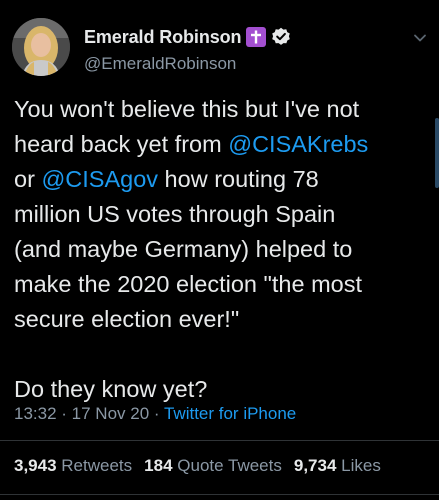  Describe the element at coordinates (229, 465) in the screenshot. I see `quote-tweets-label: Quote Tweets` at that location.